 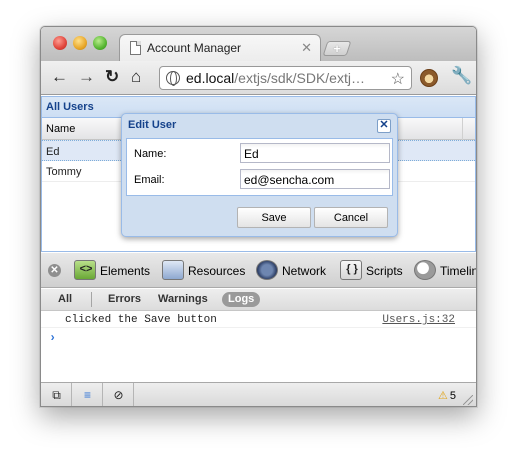 What do you see at coordinates (267, 270) in the screenshot?
I see `network-icon` at bounding box center [267, 270].